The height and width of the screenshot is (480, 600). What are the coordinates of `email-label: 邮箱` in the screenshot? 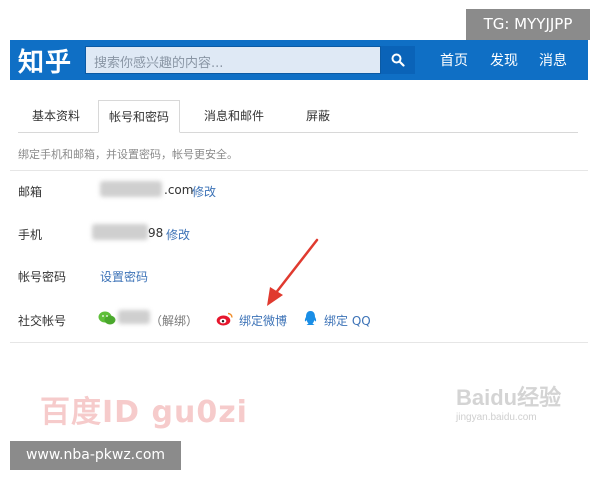 It's located at (30, 192).